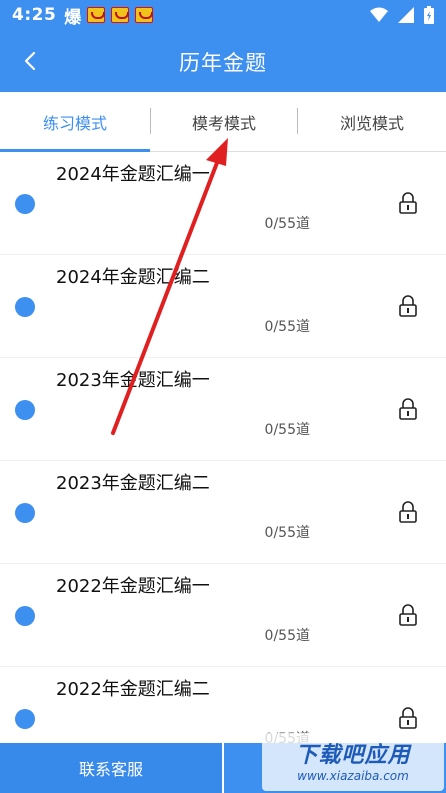 The image size is (446, 793). Describe the element at coordinates (34, 15) in the screenshot. I see `status-time: 4:25` at that location.